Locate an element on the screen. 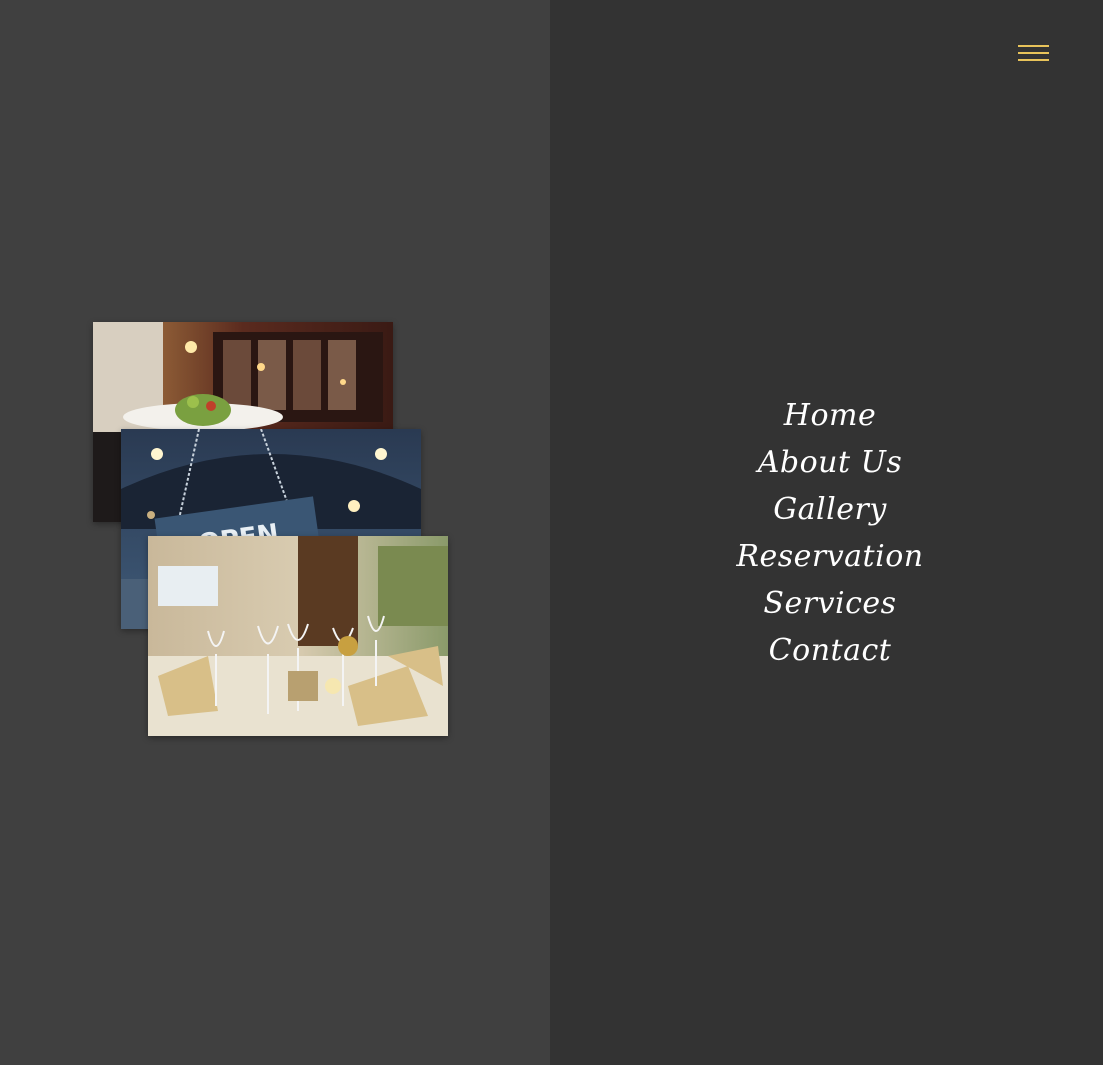  nav-link-home: Home is located at coordinates (830, 415).